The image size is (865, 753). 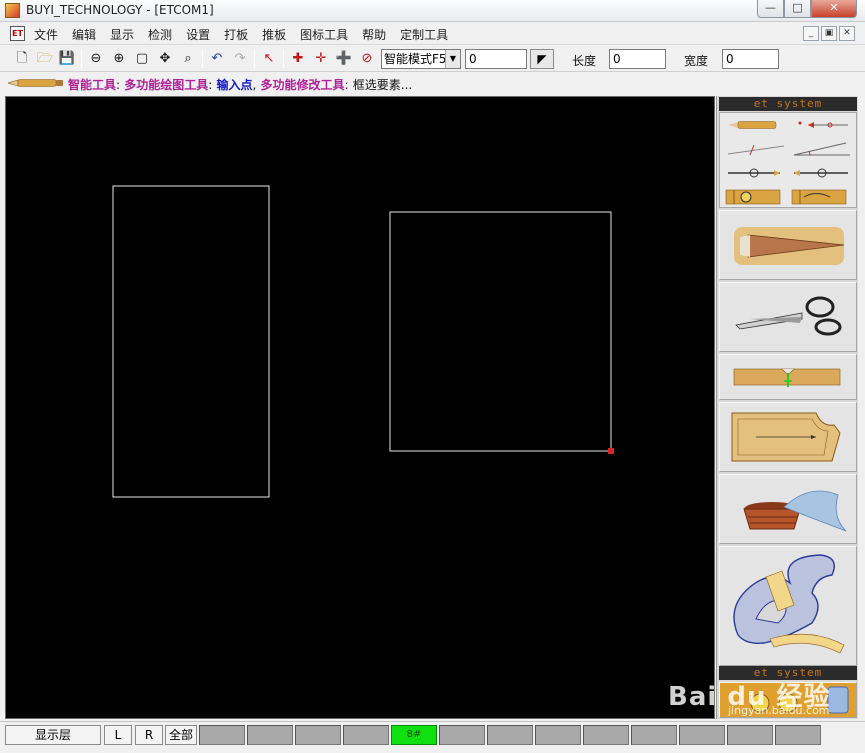 I want to click on mdi-restore-button: ▣, so click(x=829, y=33).